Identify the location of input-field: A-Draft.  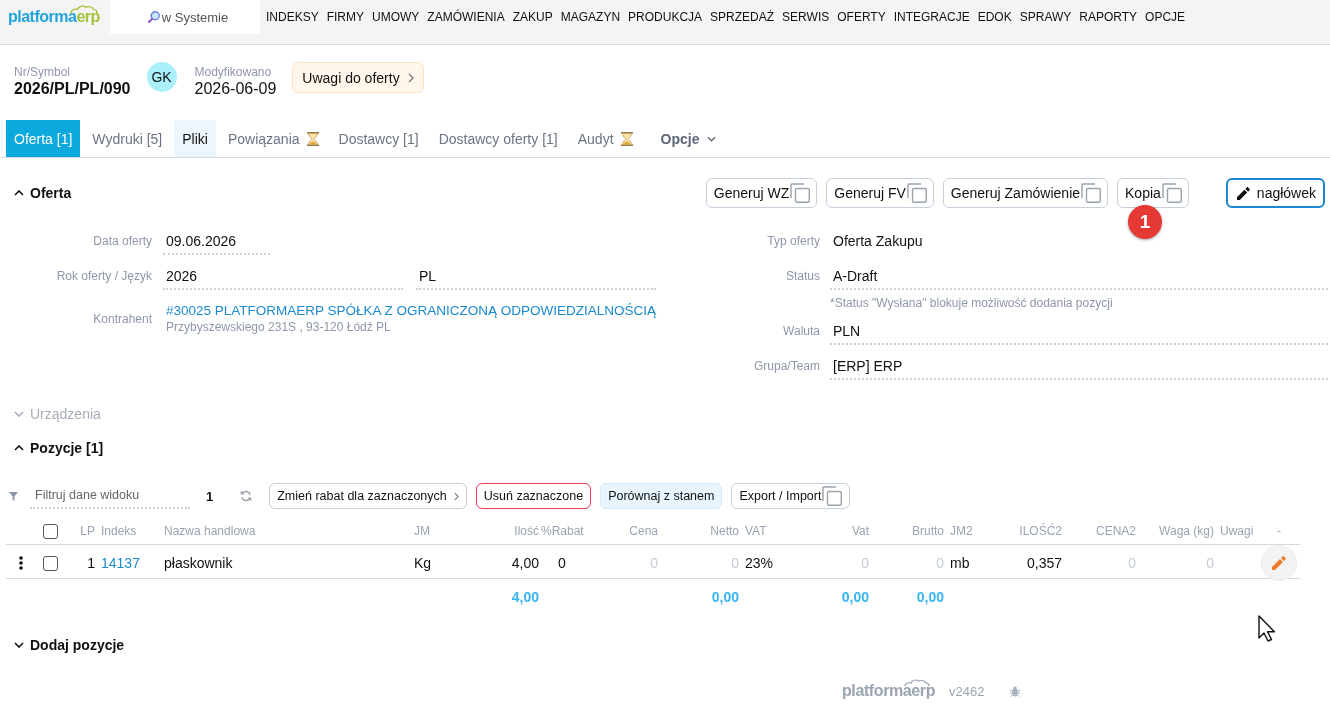
(1079, 276).